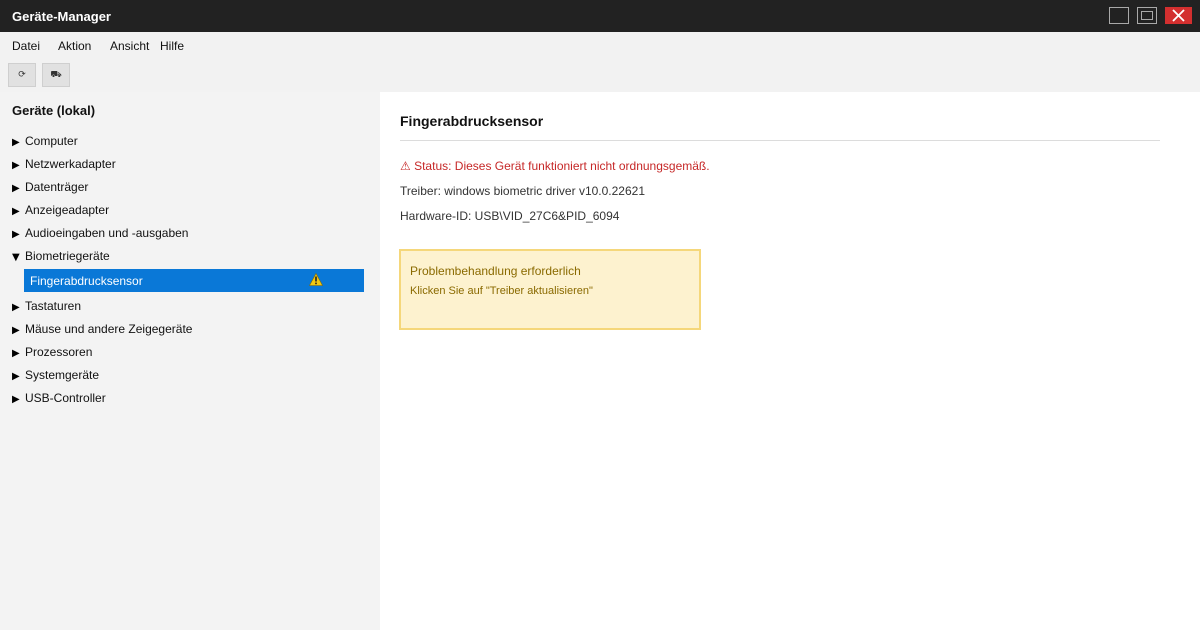 The width and height of the screenshot is (1200, 630). I want to click on close-icon, so click(1178, 15).